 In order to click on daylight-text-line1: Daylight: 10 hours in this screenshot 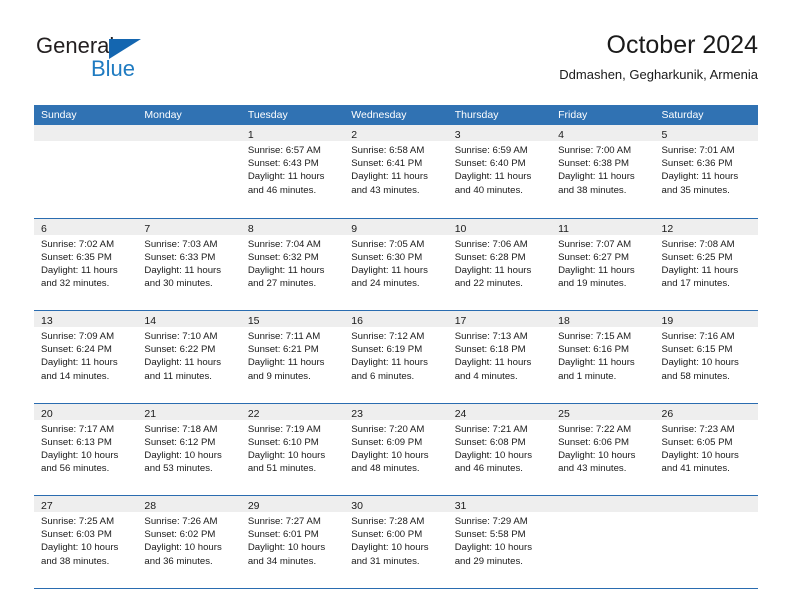, I will do `click(700, 455)`.